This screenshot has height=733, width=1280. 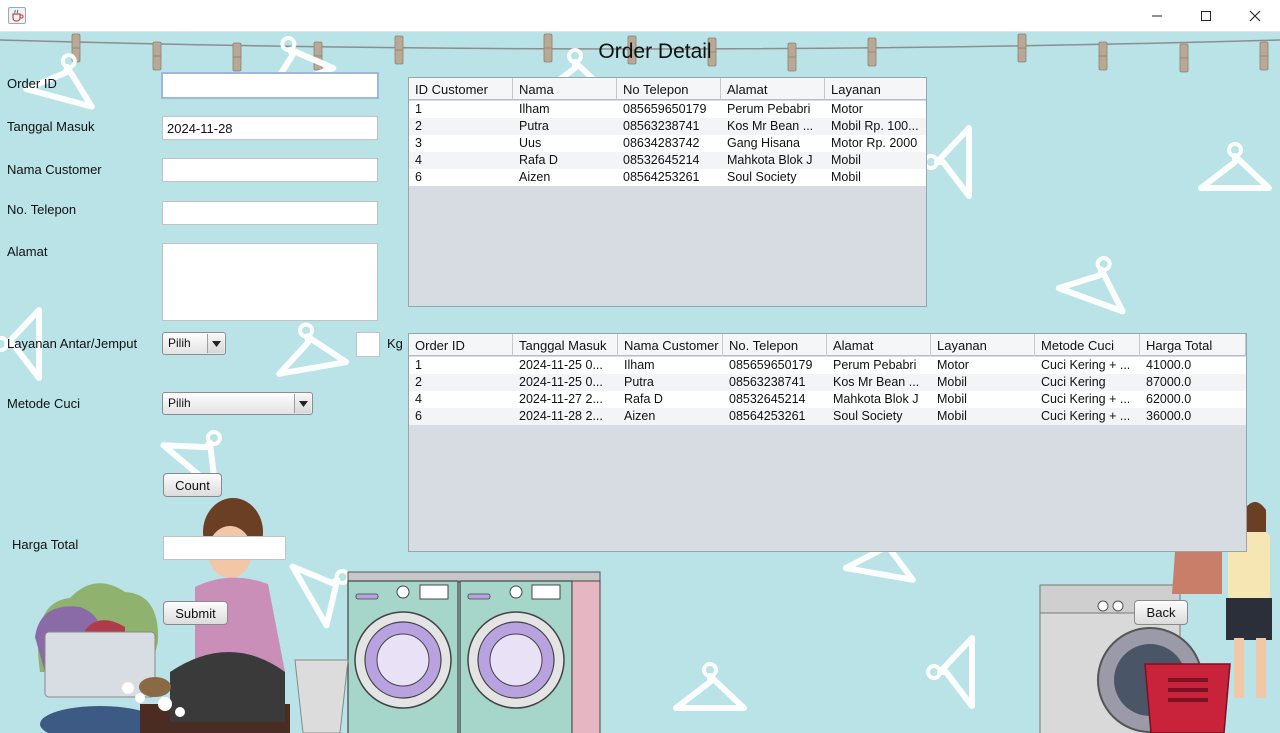 I want to click on layanan-selected-value: Pilih, so click(x=179, y=343).